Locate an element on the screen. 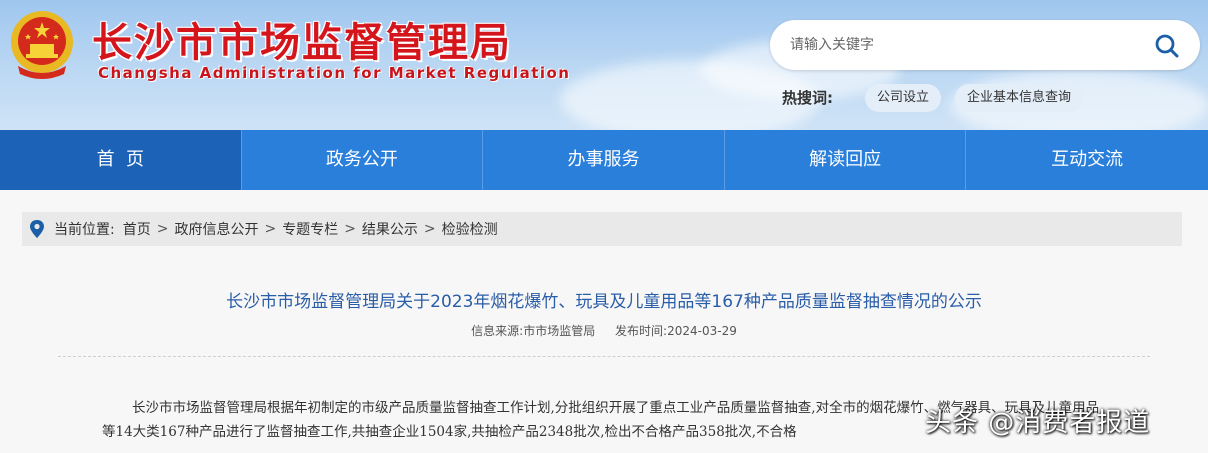 The width and height of the screenshot is (1208, 453). national-emblem-icon is located at coordinates (42, 45).